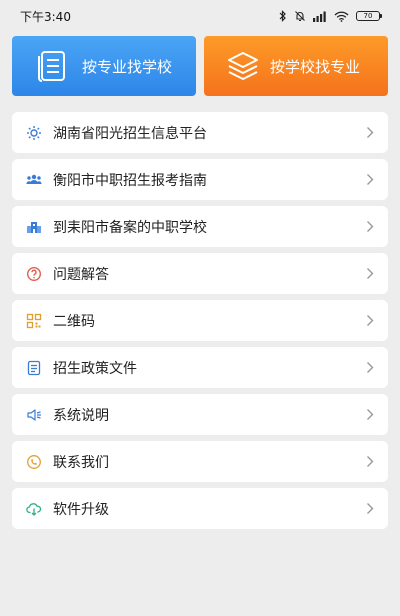 The height and width of the screenshot is (616, 400). I want to click on cloud-download-icon, so click(34, 509).